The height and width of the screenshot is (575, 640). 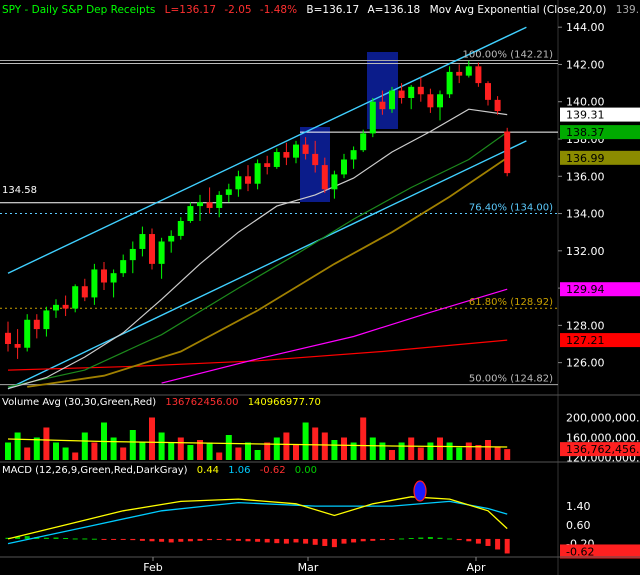 I want to click on x-tick-label: Apr, so click(x=476, y=567).